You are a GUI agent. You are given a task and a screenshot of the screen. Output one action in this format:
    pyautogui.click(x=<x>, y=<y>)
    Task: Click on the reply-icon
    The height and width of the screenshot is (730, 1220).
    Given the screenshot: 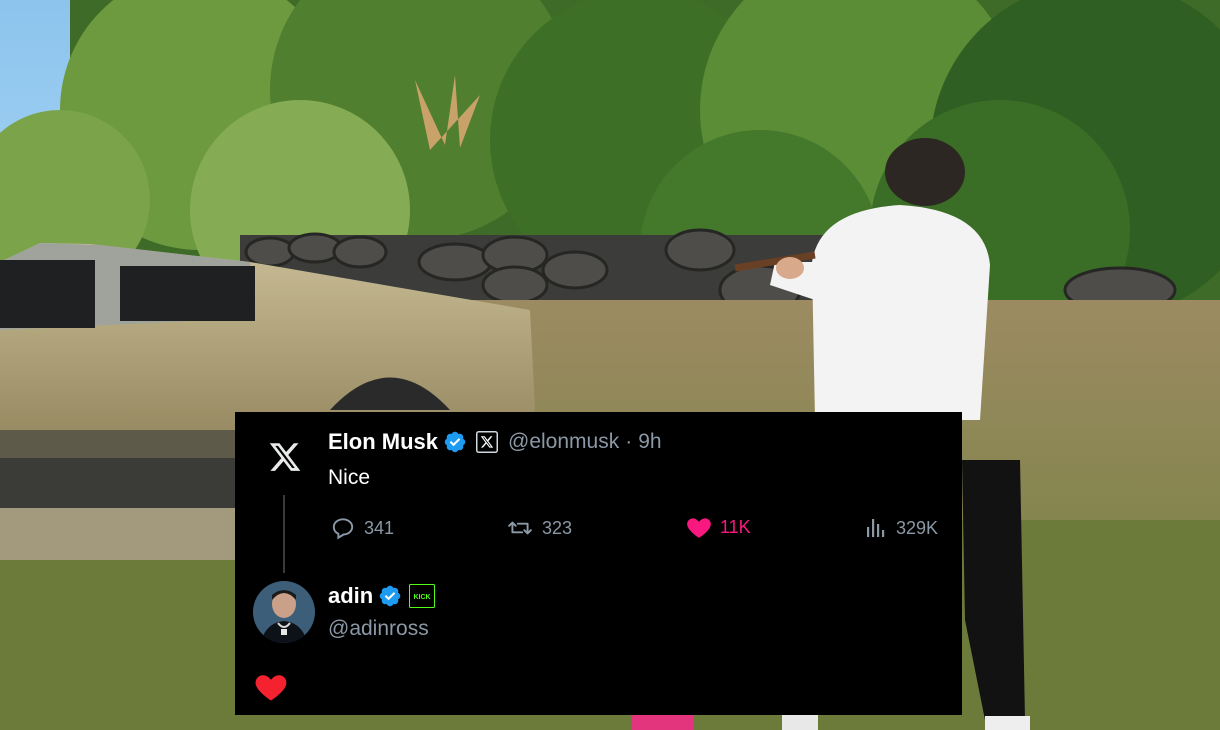 What is the action you would take?
    pyautogui.click(x=343, y=529)
    